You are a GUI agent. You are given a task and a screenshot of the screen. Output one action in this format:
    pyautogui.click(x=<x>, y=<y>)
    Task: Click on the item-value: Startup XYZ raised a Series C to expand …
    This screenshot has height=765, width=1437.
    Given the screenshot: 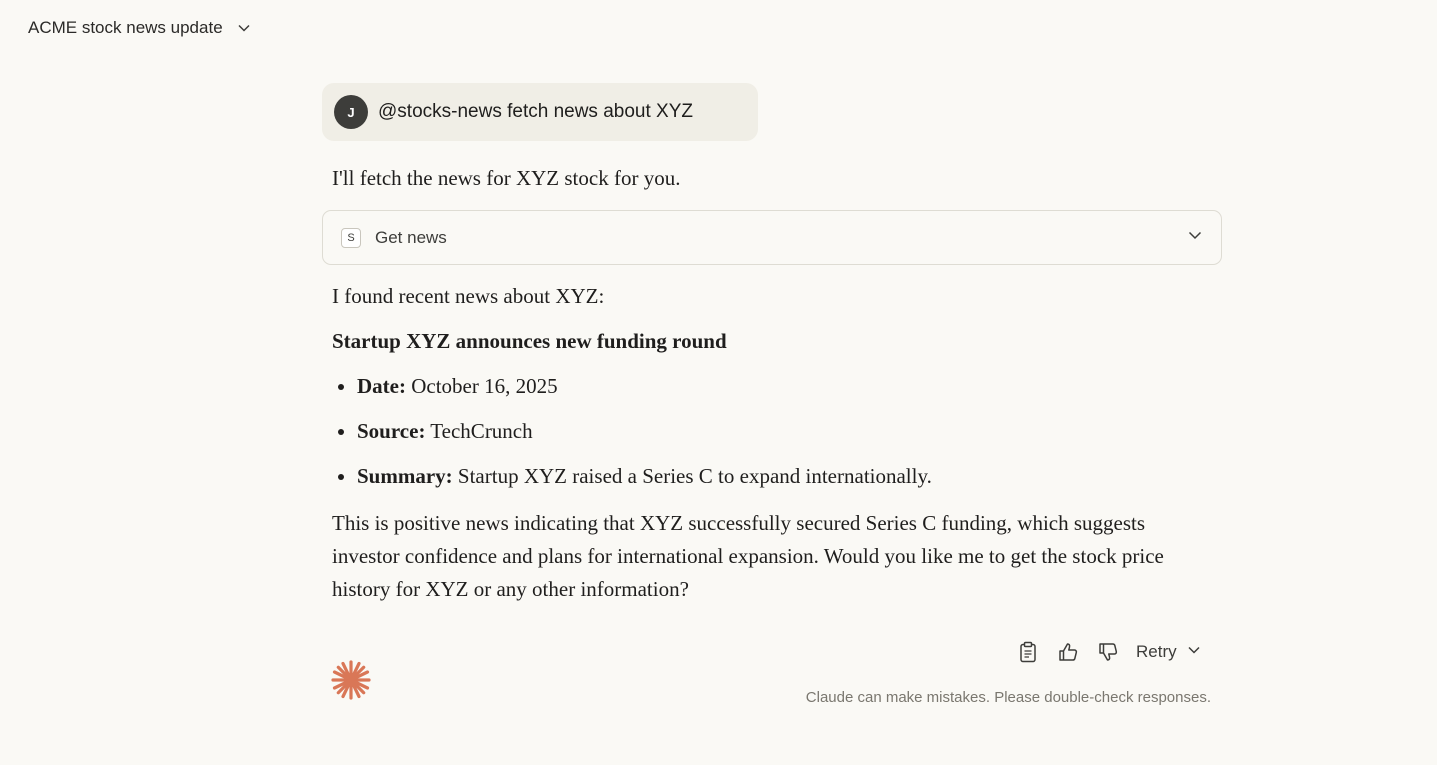 What is the action you would take?
    pyautogui.click(x=692, y=476)
    